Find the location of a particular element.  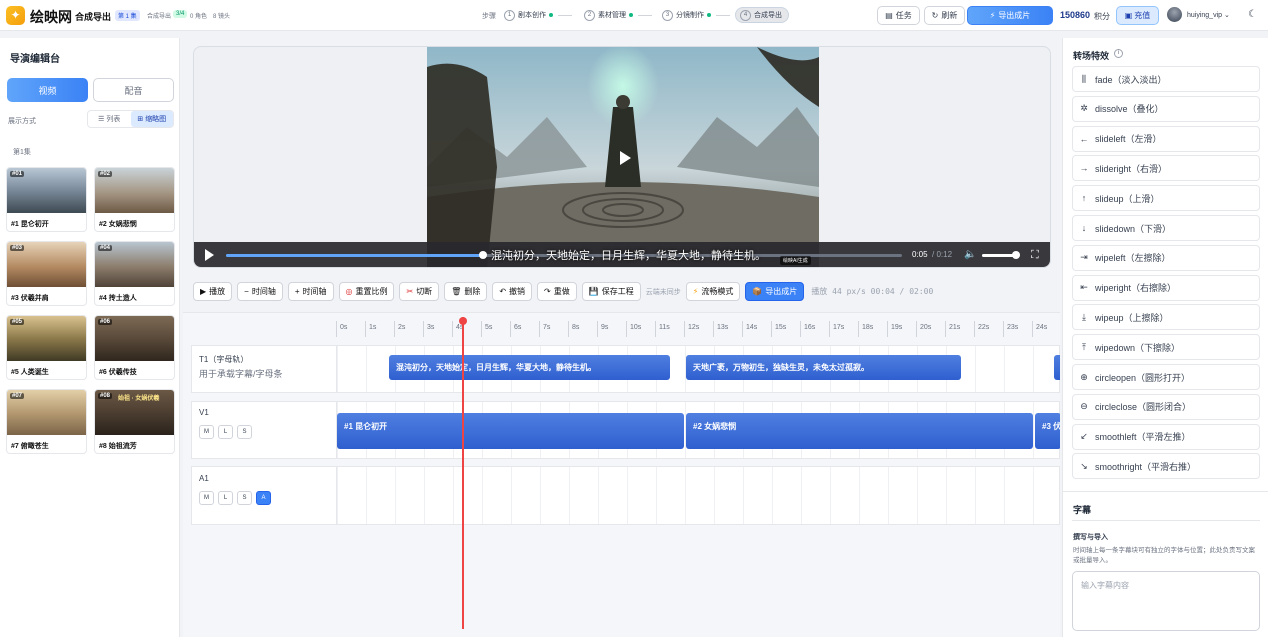

task-button: ▤ 任务 is located at coordinates (898, 15).